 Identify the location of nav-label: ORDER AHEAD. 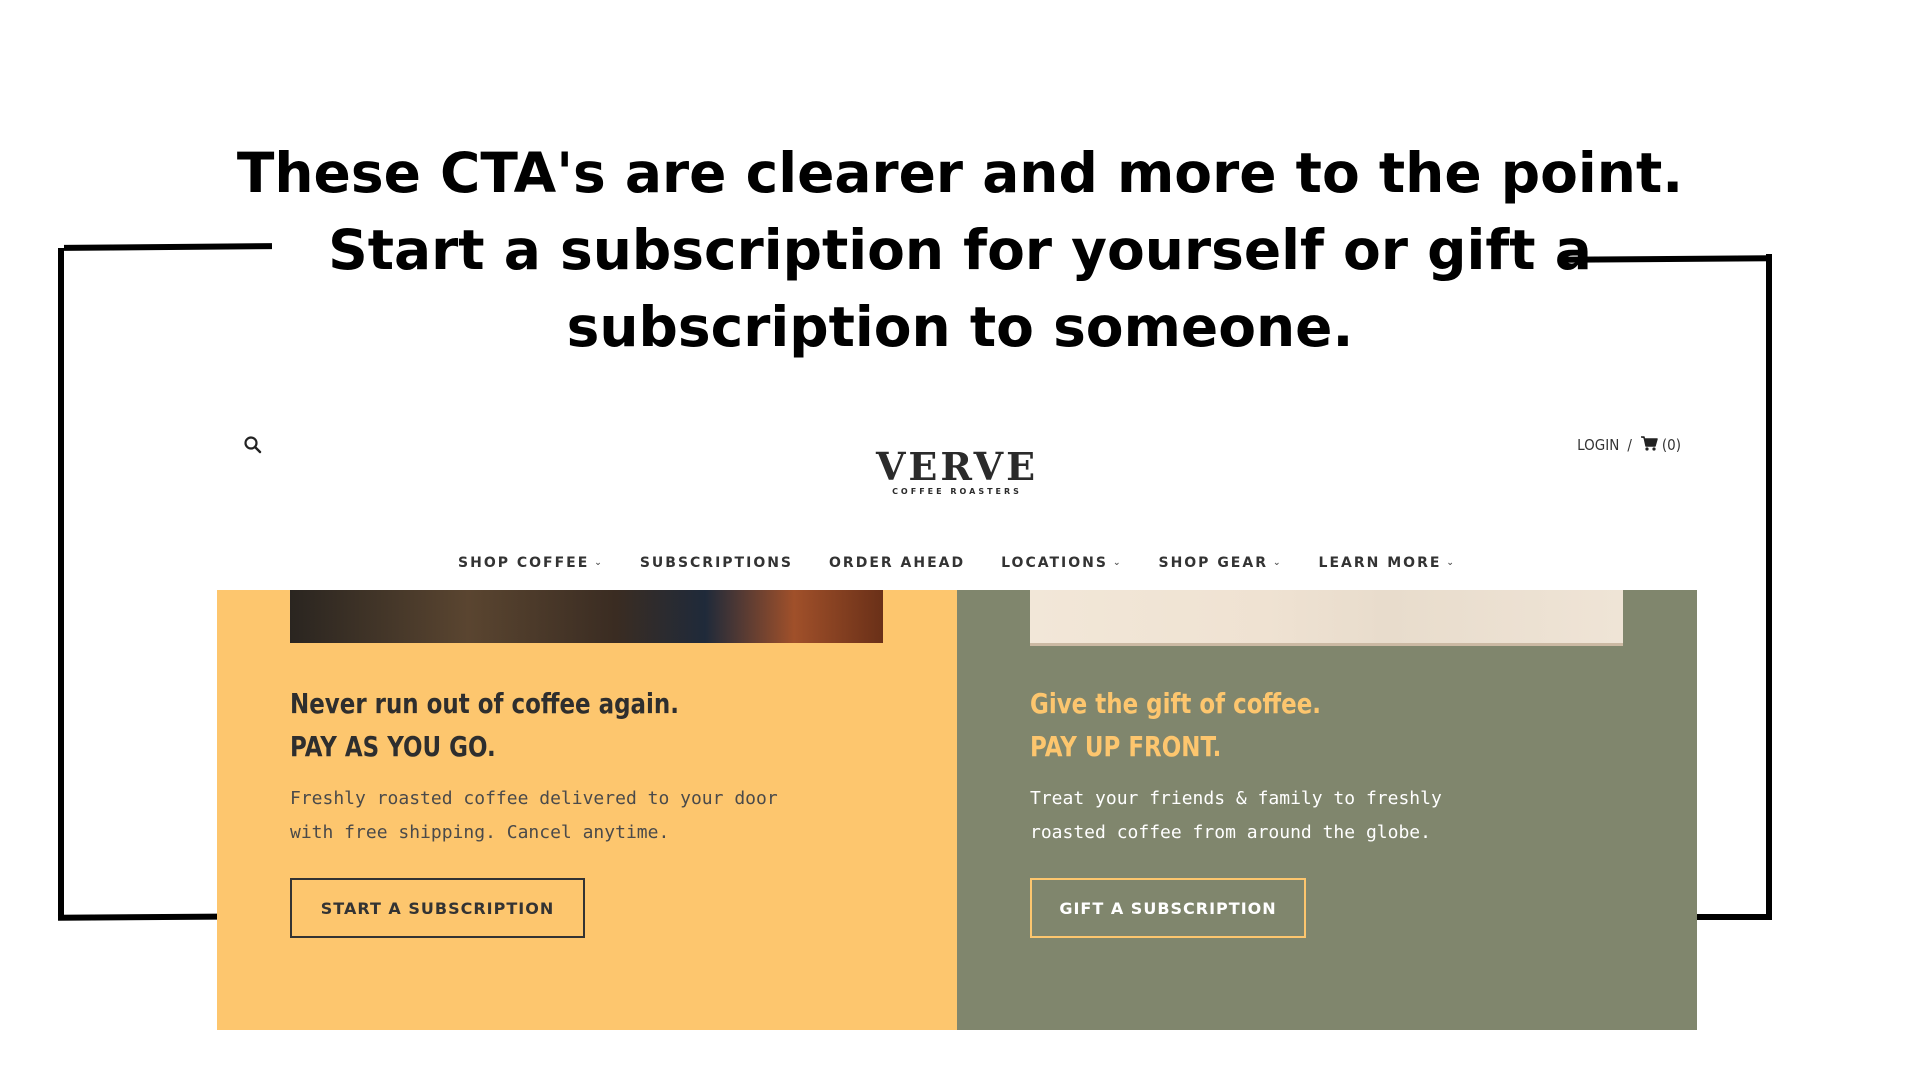
(897, 562).